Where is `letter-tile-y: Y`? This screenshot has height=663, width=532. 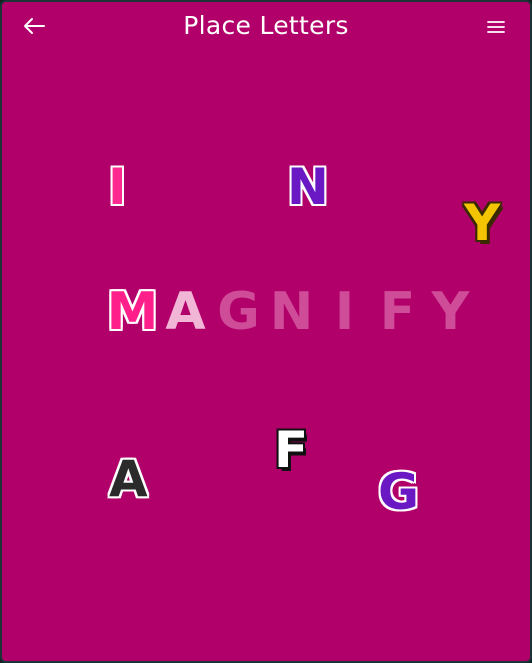 letter-tile-y: Y is located at coordinates (482, 223).